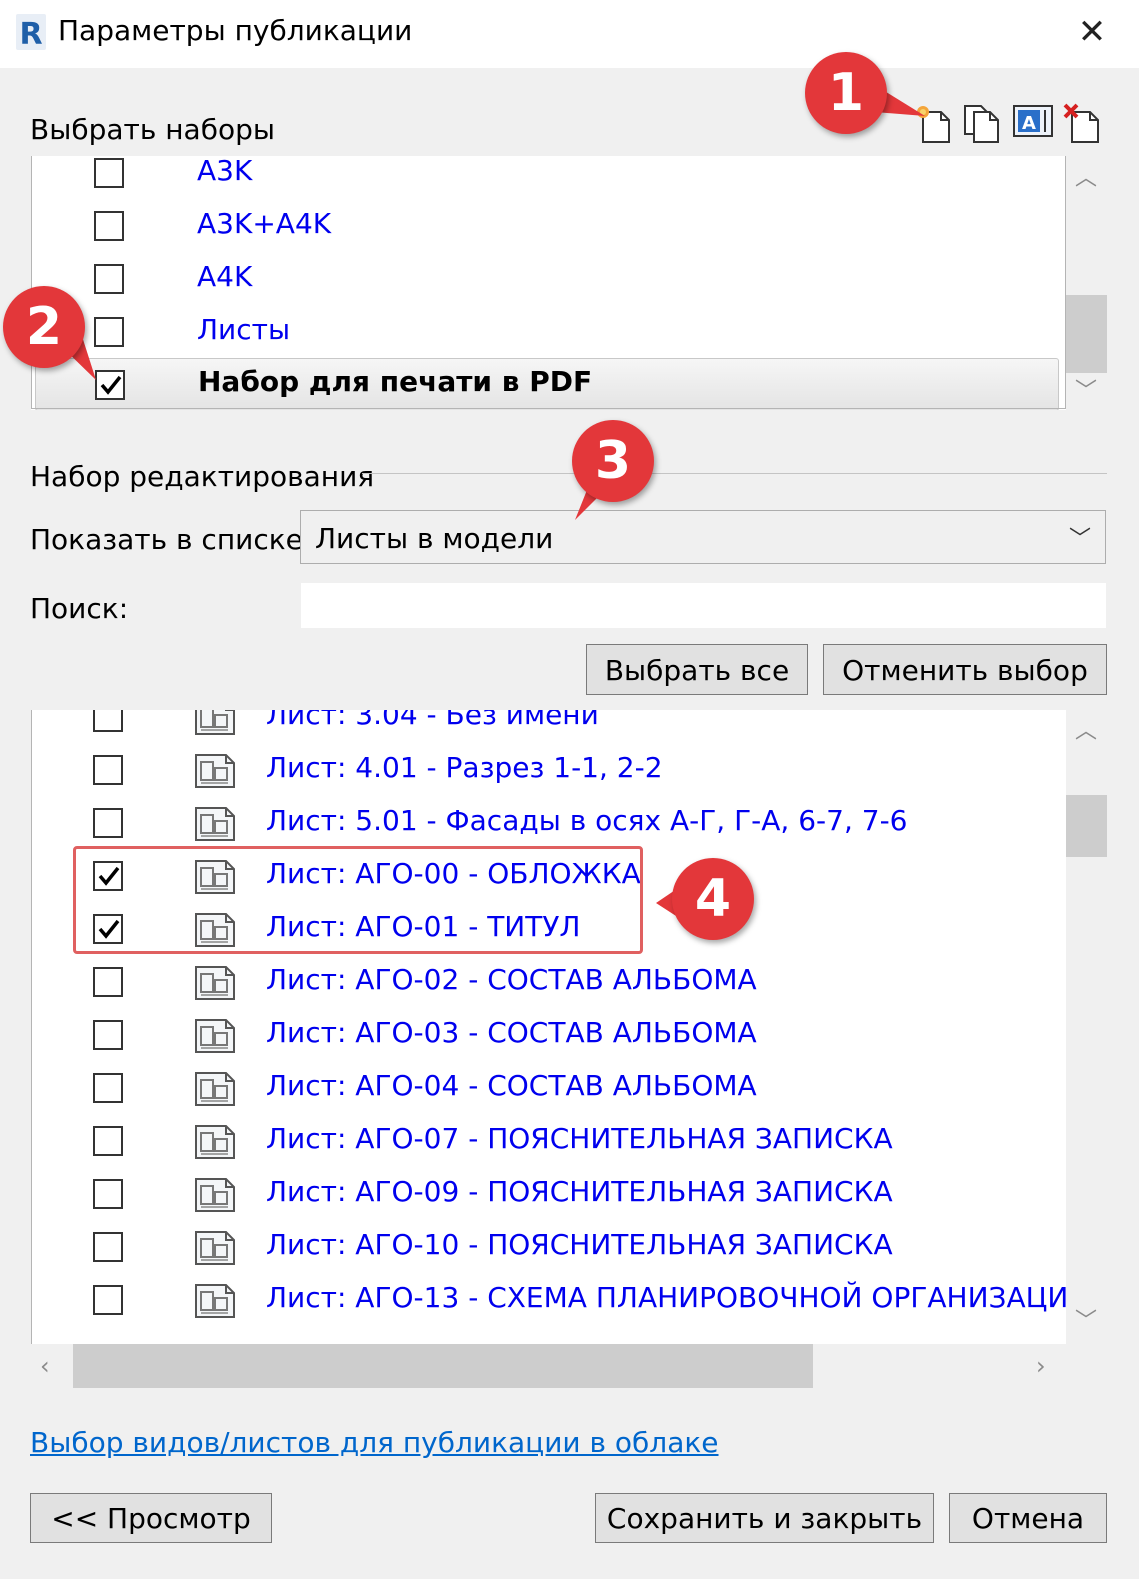 The width and height of the screenshot is (1139, 1579). Describe the element at coordinates (1086, 334) in the screenshot. I see `sets-scroll-thumb` at that location.